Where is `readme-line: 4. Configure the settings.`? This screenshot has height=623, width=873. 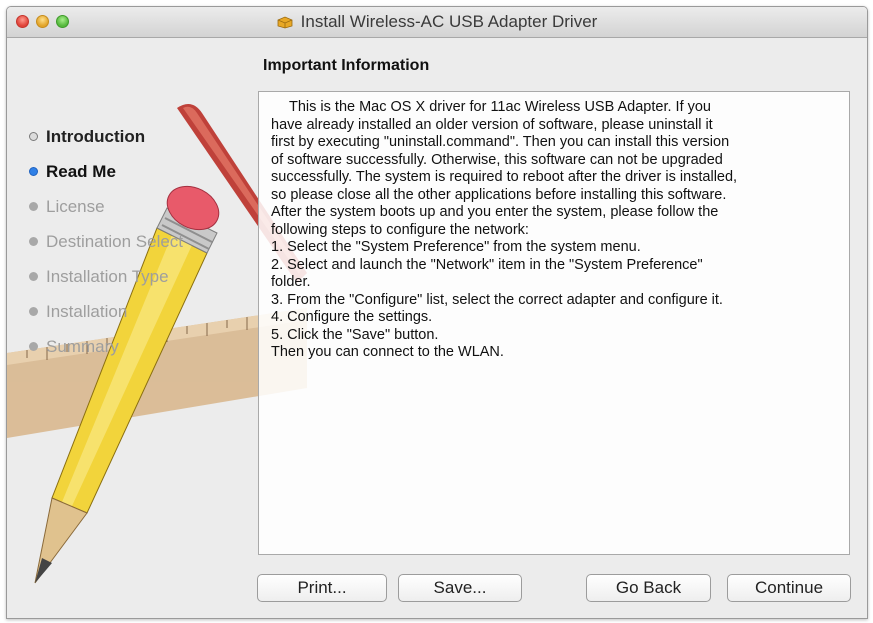 readme-line: 4. Configure the settings. is located at coordinates (352, 317).